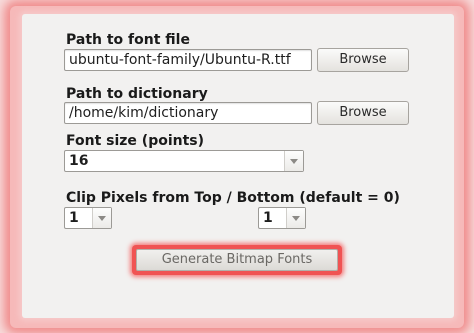 The image size is (474, 333). Describe the element at coordinates (268, 218) in the screenshot. I see `clip-bottom-value: 1` at that location.